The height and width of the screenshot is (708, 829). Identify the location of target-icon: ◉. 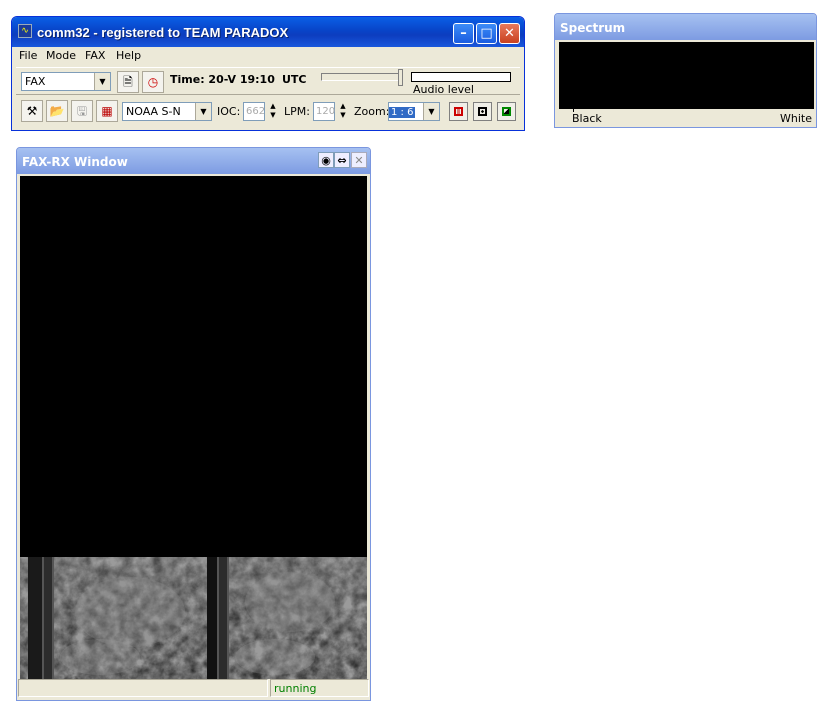
(326, 160).